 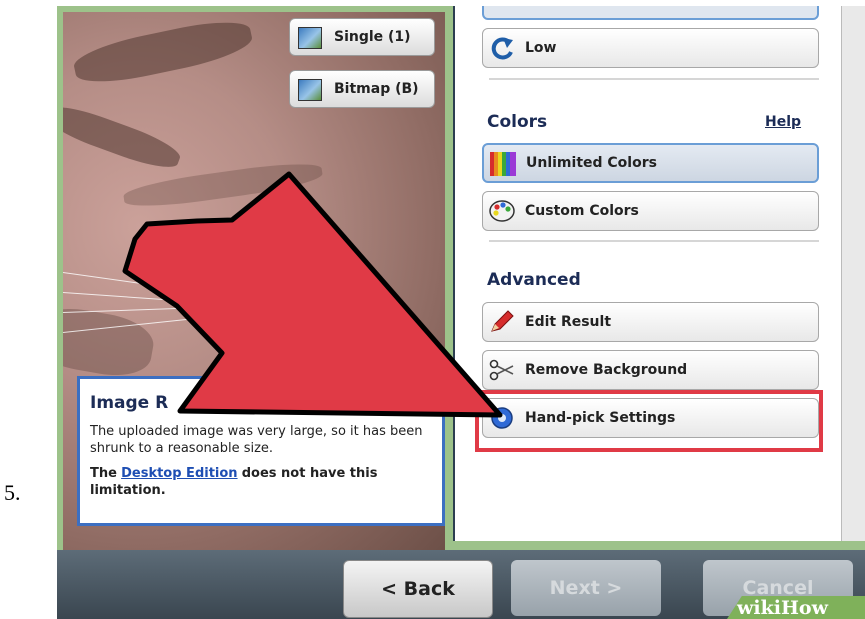 What do you see at coordinates (376, 89) in the screenshot?
I see `bitmap-mode-label: Bitmap (B)` at bounding box center [376, 89].